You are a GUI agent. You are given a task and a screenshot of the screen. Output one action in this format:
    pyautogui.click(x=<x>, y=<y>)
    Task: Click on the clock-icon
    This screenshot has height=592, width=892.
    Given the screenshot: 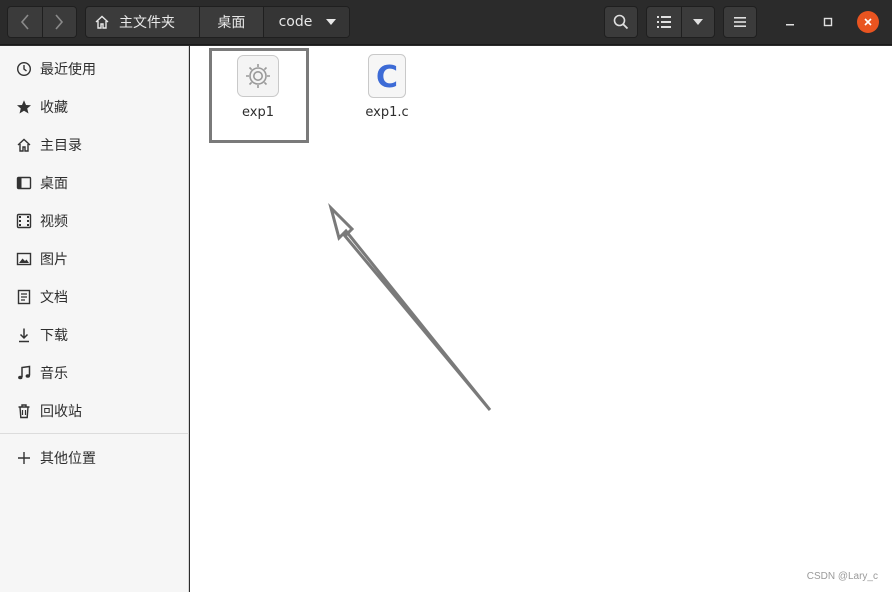 What is the action you would take?
    pyautogui.click(x=24, y=69)
    